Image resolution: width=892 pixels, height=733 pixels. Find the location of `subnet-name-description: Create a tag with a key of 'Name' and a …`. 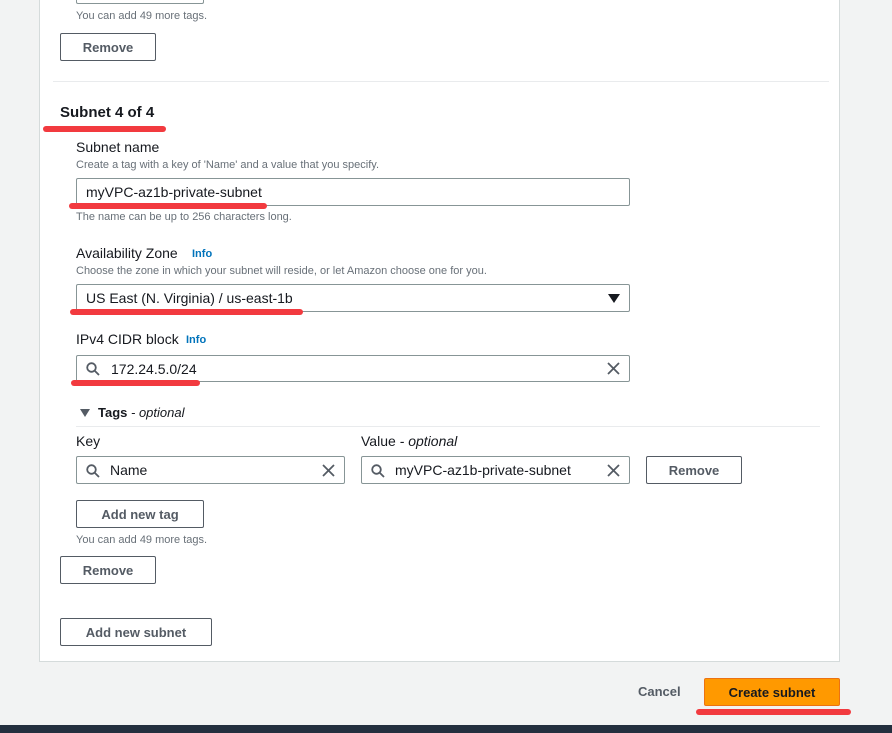

subnet-name-description: Create a tag with a key of 'Name' and a … is located at coordinates (227, 165).